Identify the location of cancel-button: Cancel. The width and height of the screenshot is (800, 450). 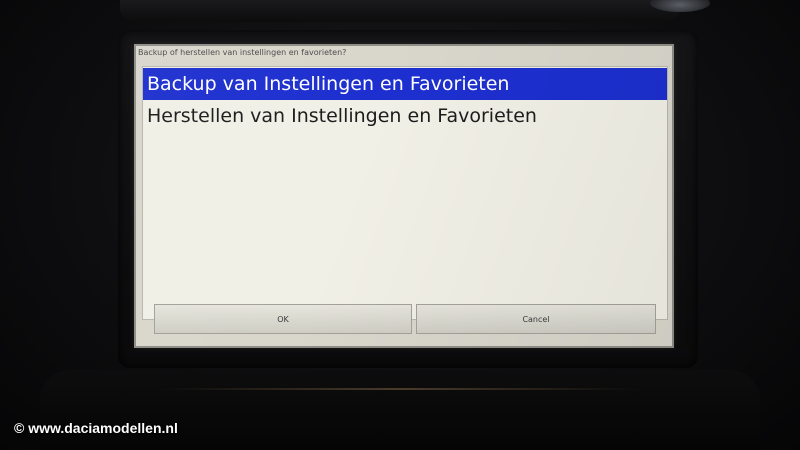
(536, 319).